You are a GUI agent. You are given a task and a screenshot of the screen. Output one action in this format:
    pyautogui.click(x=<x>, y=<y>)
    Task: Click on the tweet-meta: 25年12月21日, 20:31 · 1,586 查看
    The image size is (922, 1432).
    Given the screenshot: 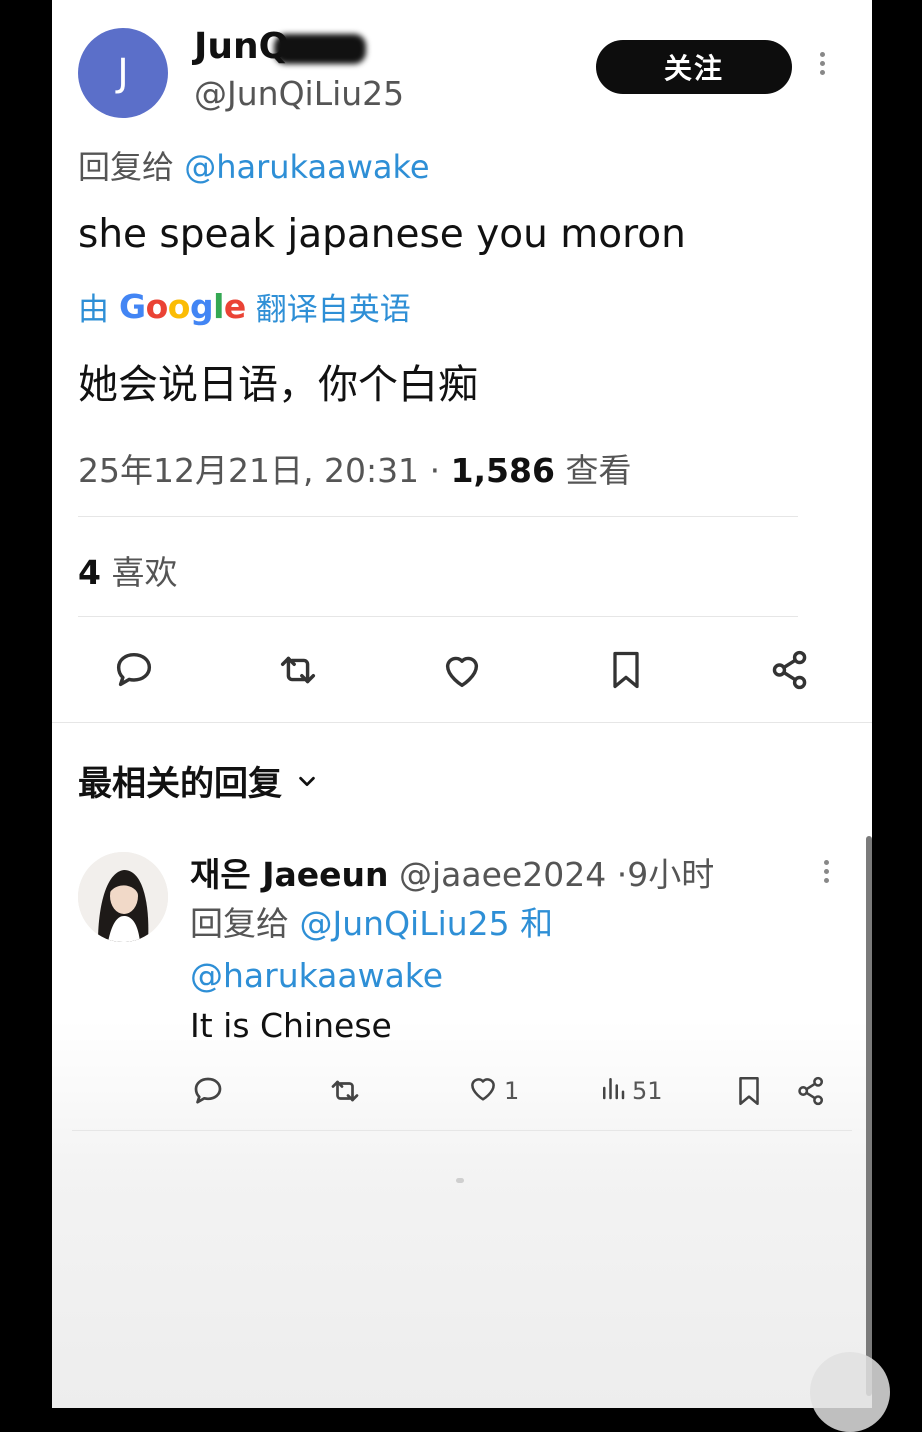 What is the action you would take?
    pyautogui.click(x=354, y=468)
    